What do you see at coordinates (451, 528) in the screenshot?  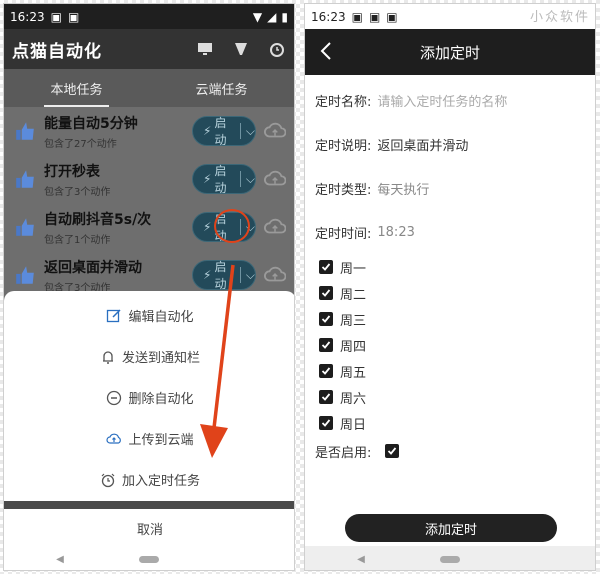 I see `add-schedule-button: 添加定时` at bounding box center [451, 528].